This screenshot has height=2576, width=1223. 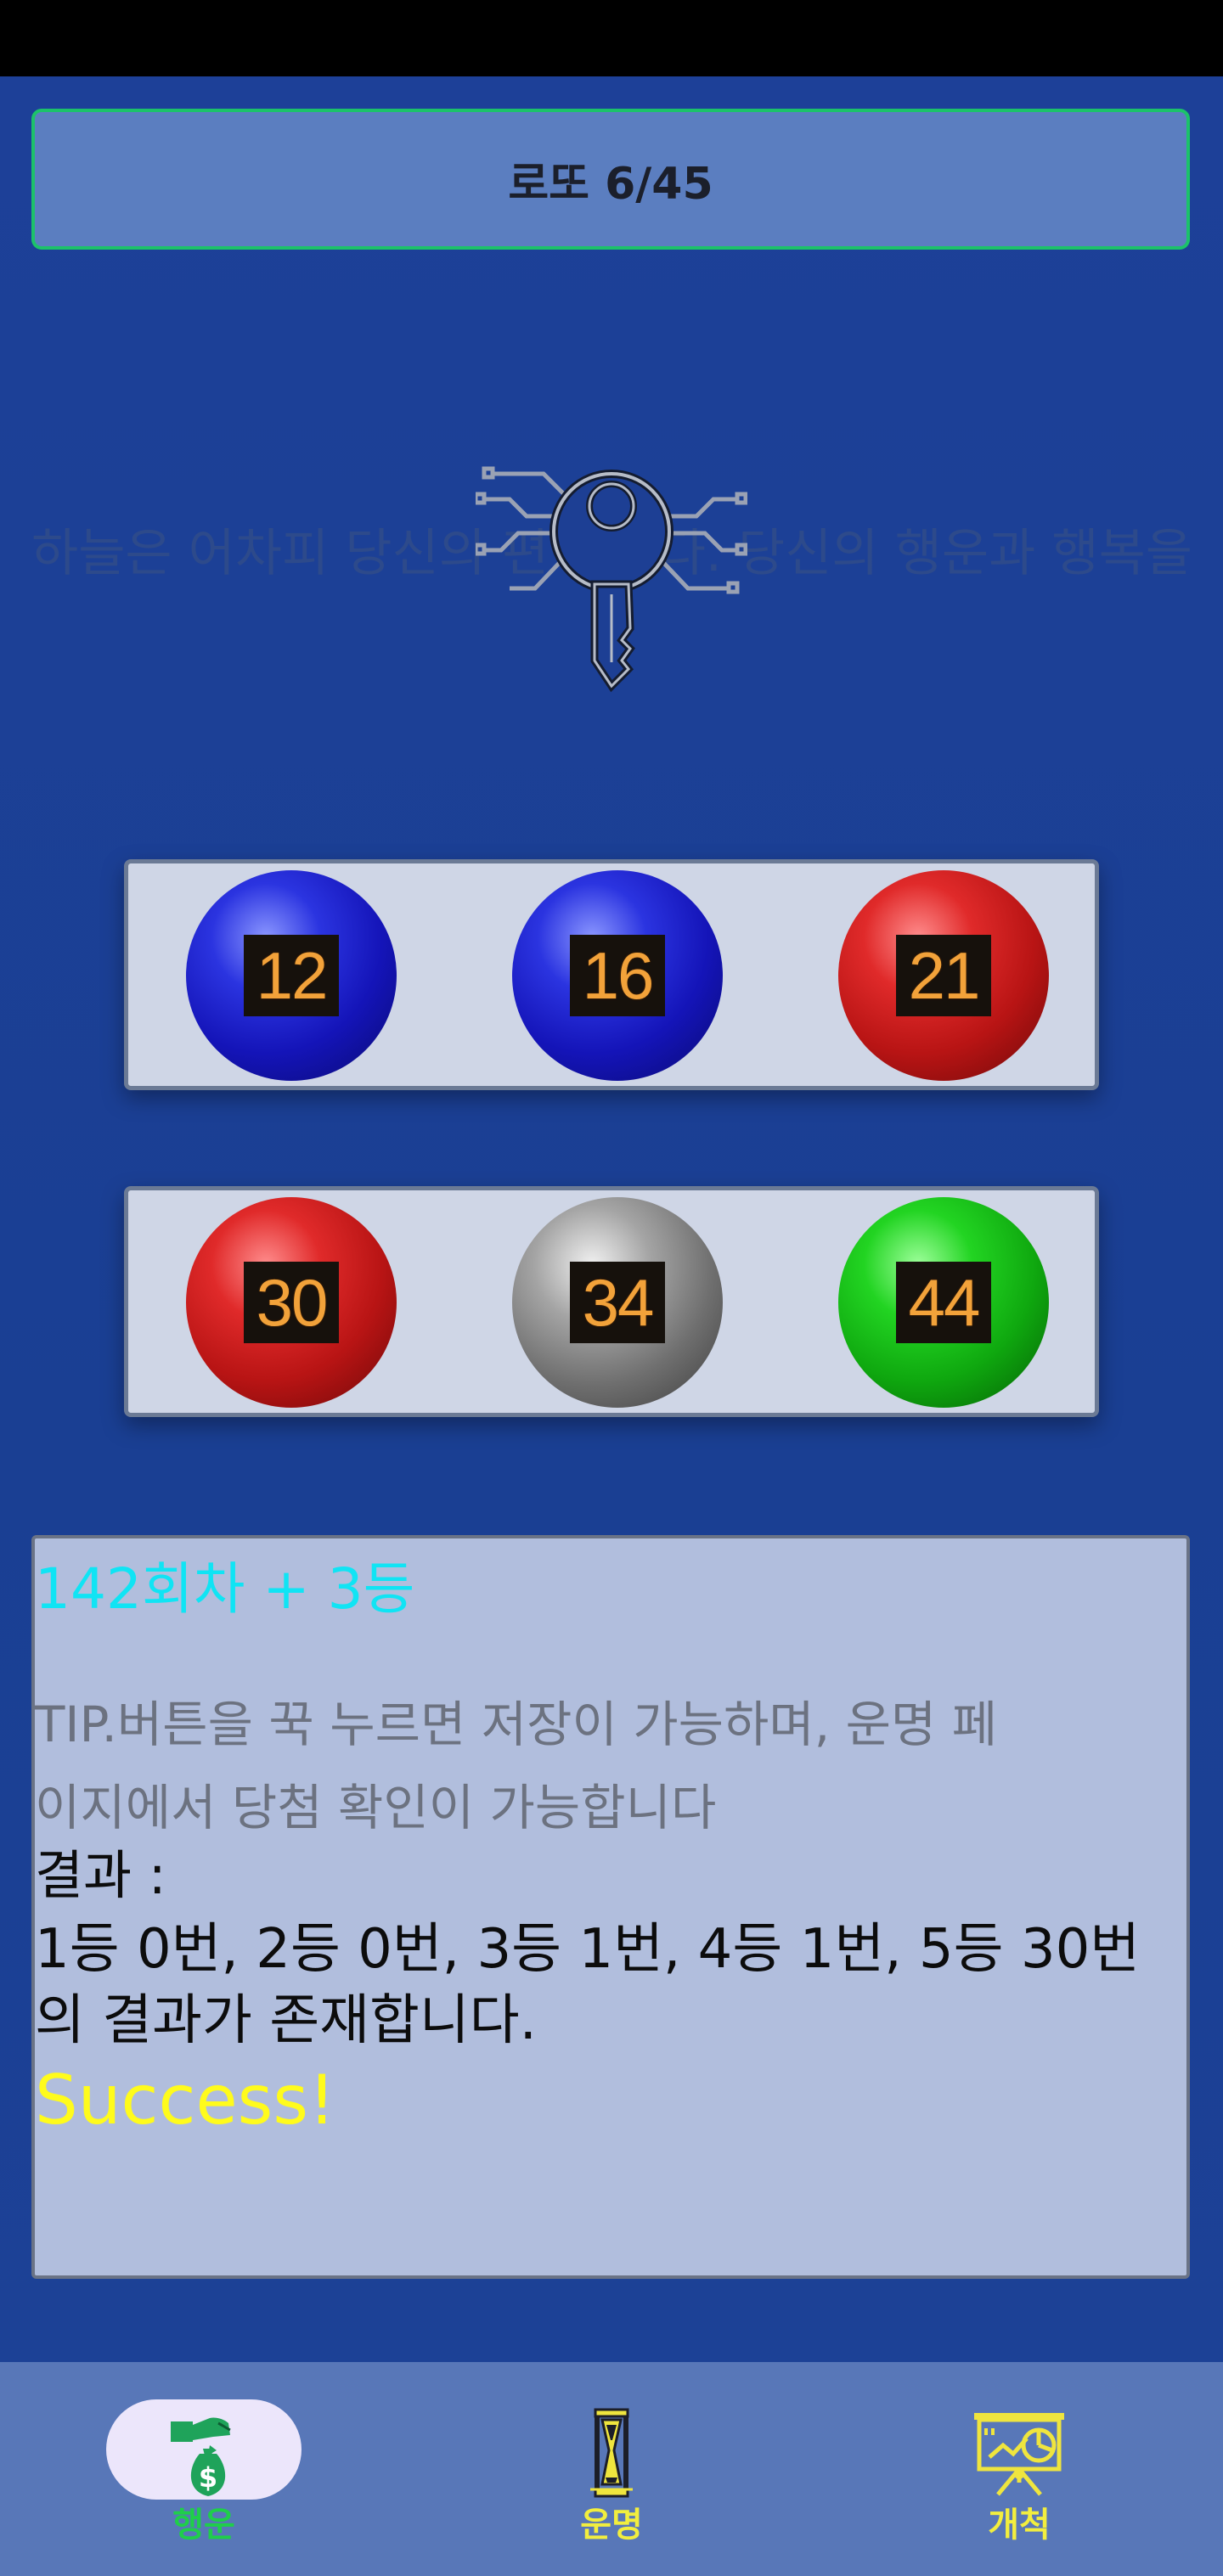 What do you see at coordinates (1019, 2454) in the screenshot?
I see `presentation-chart-icon` at bounding box center [1019, 2454].